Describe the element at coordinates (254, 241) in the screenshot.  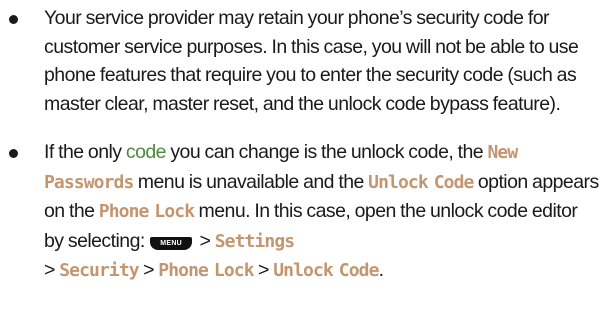
I see `path-settings: Settings` at that location.